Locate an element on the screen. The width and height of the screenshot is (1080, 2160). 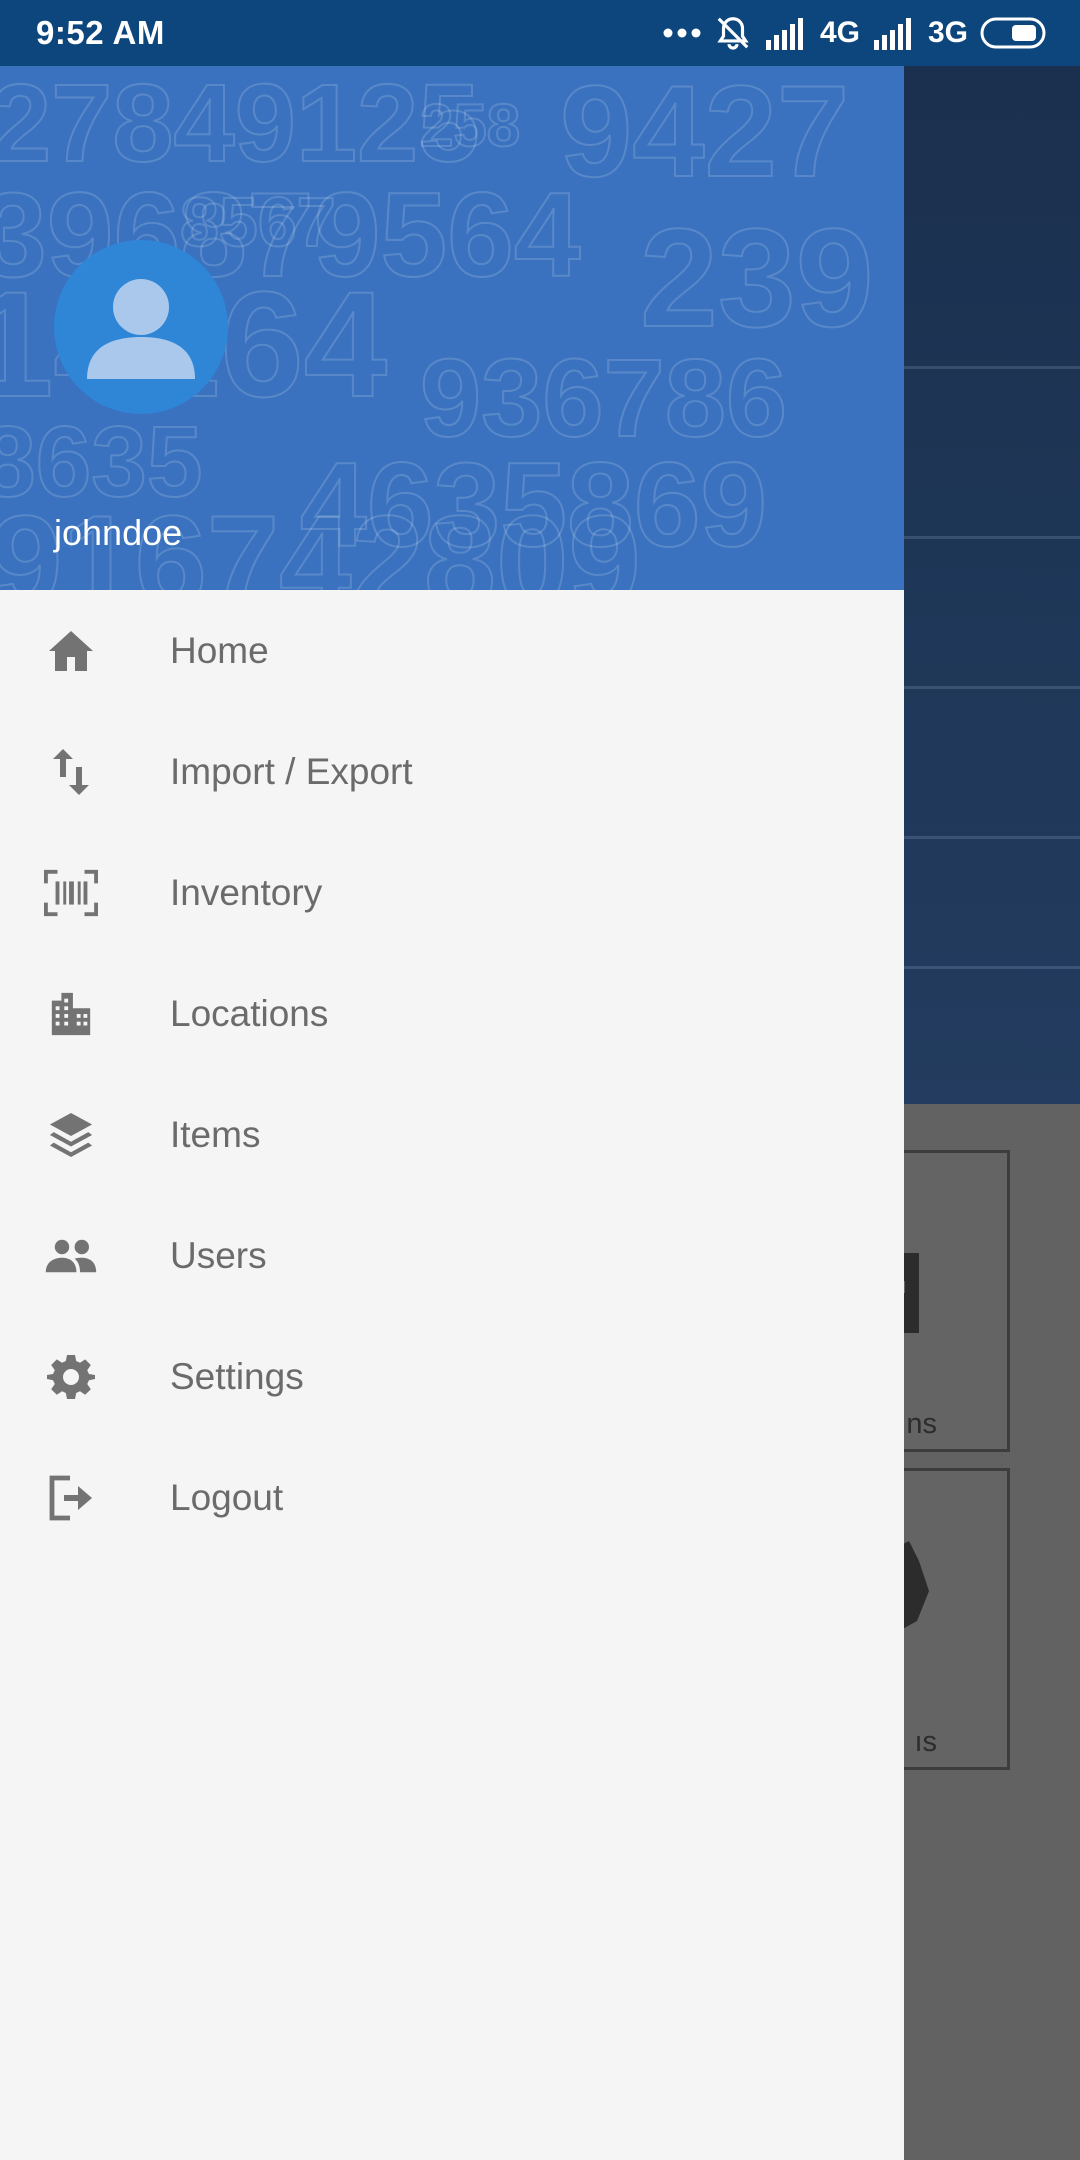
menu-item-settings: Settings is located at coordinates (452, 1376).